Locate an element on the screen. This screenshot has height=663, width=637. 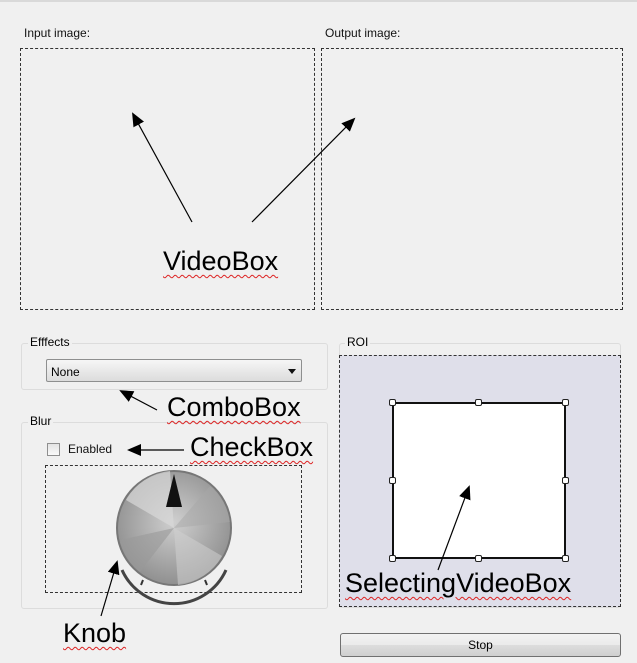
annotation-selecting-videobox: SelectingVideoBox is located at coordinates (458, 583).